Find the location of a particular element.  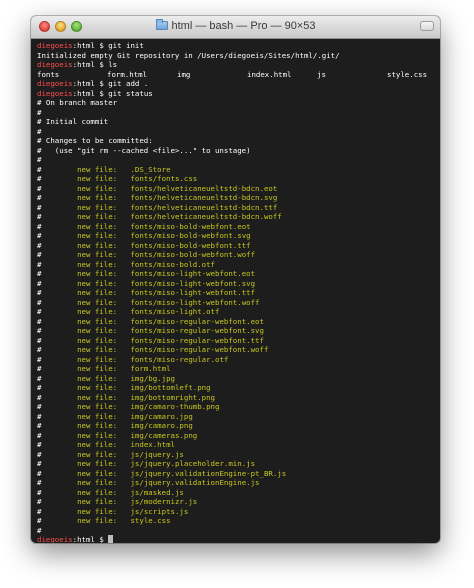

file-path: js/jquery.validationEngine.js is located at coordinates (195, 482).